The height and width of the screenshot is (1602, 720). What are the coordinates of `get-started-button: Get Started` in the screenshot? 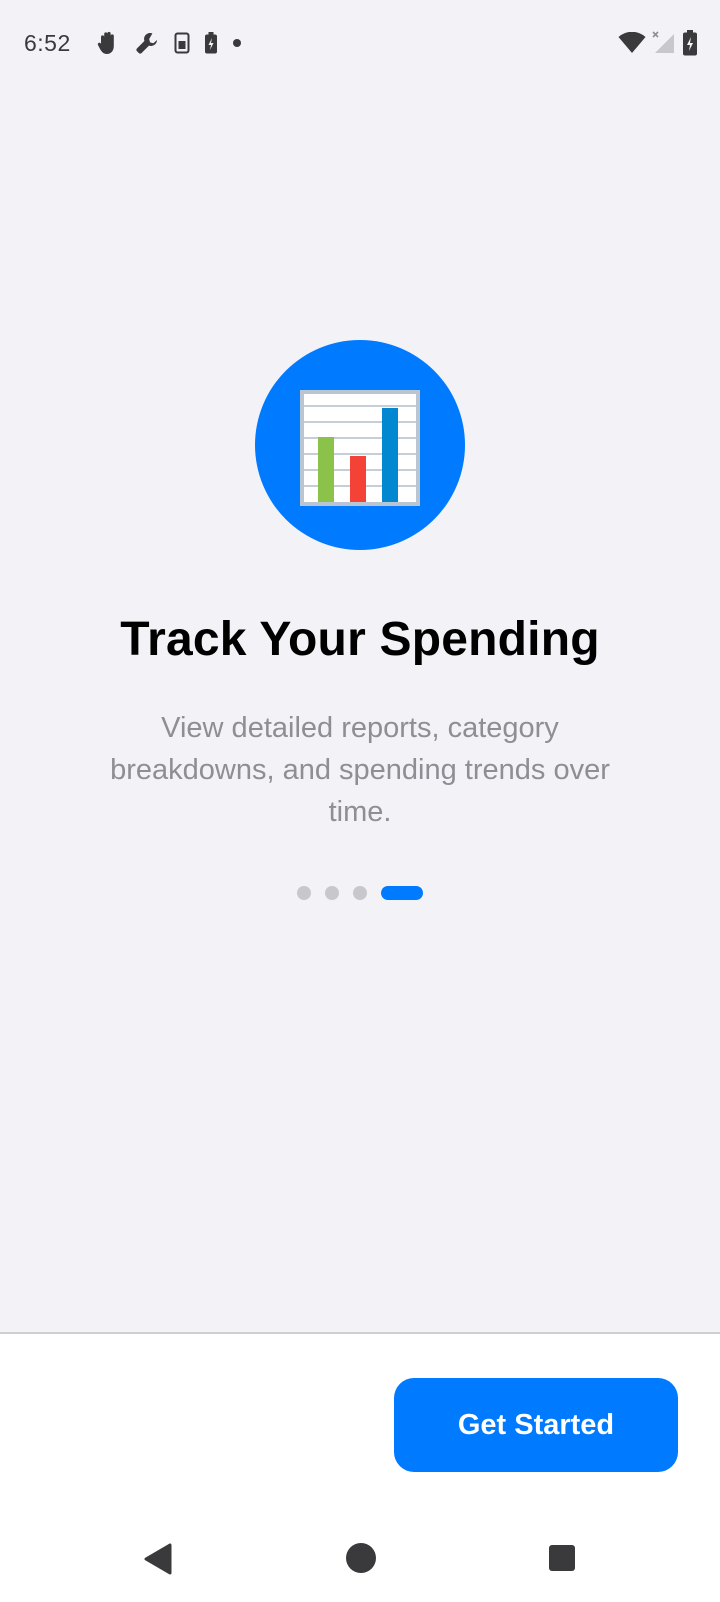 It's located at (536, 1425).